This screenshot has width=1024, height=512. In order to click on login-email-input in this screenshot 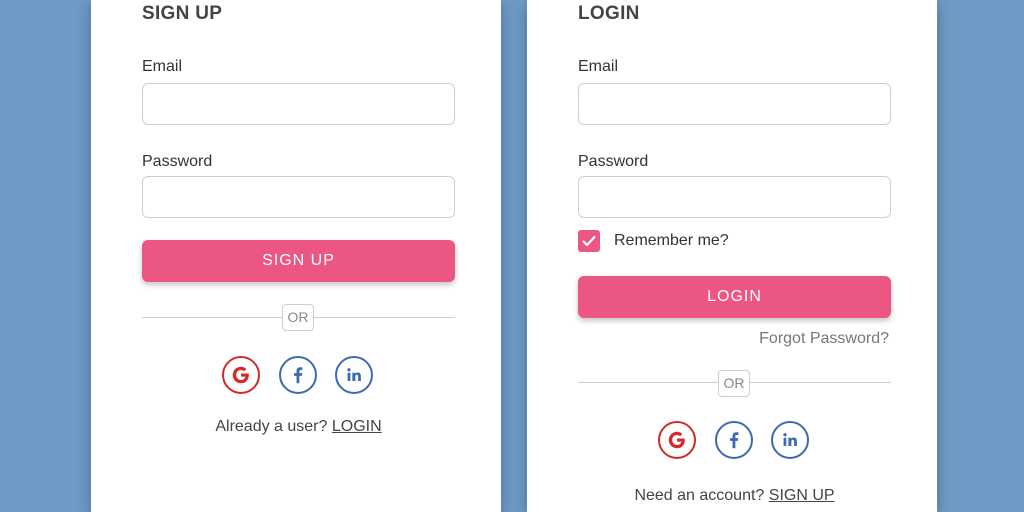, I will do `click(734, 104)`.